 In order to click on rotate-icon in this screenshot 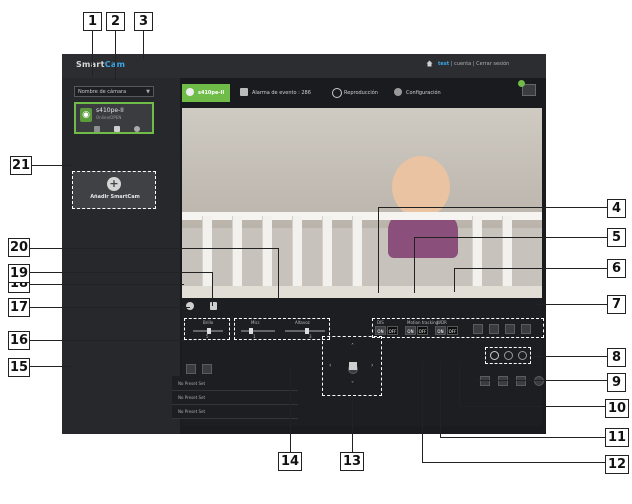, I will do `click(510, 329)`.